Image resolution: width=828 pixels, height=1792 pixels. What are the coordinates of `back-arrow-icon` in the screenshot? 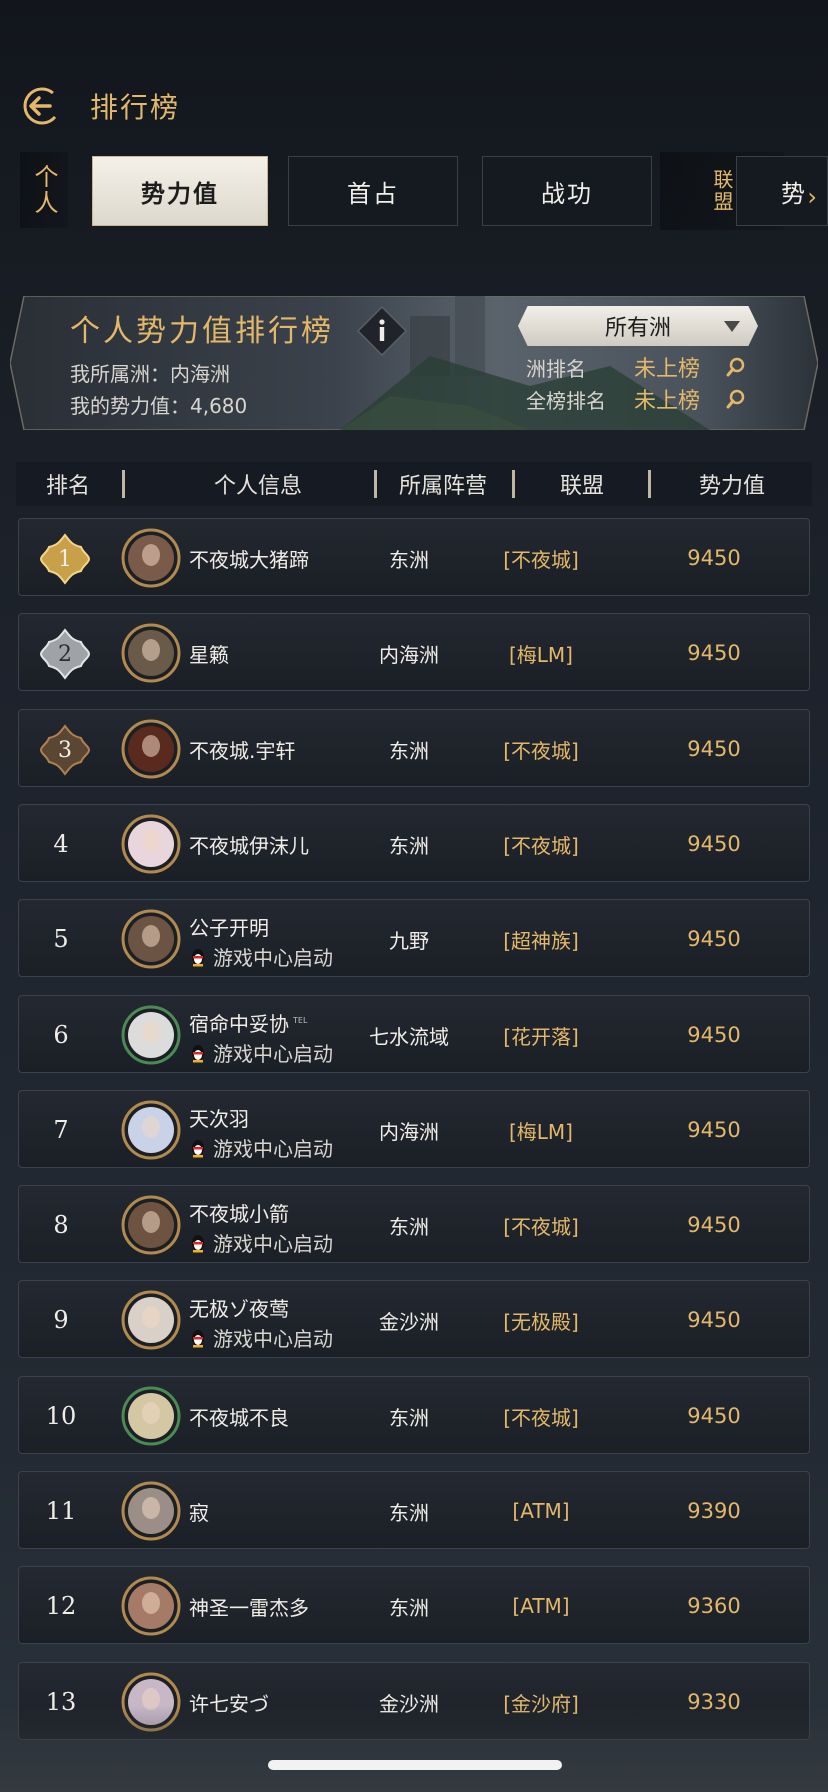 It's located at (42, 106).